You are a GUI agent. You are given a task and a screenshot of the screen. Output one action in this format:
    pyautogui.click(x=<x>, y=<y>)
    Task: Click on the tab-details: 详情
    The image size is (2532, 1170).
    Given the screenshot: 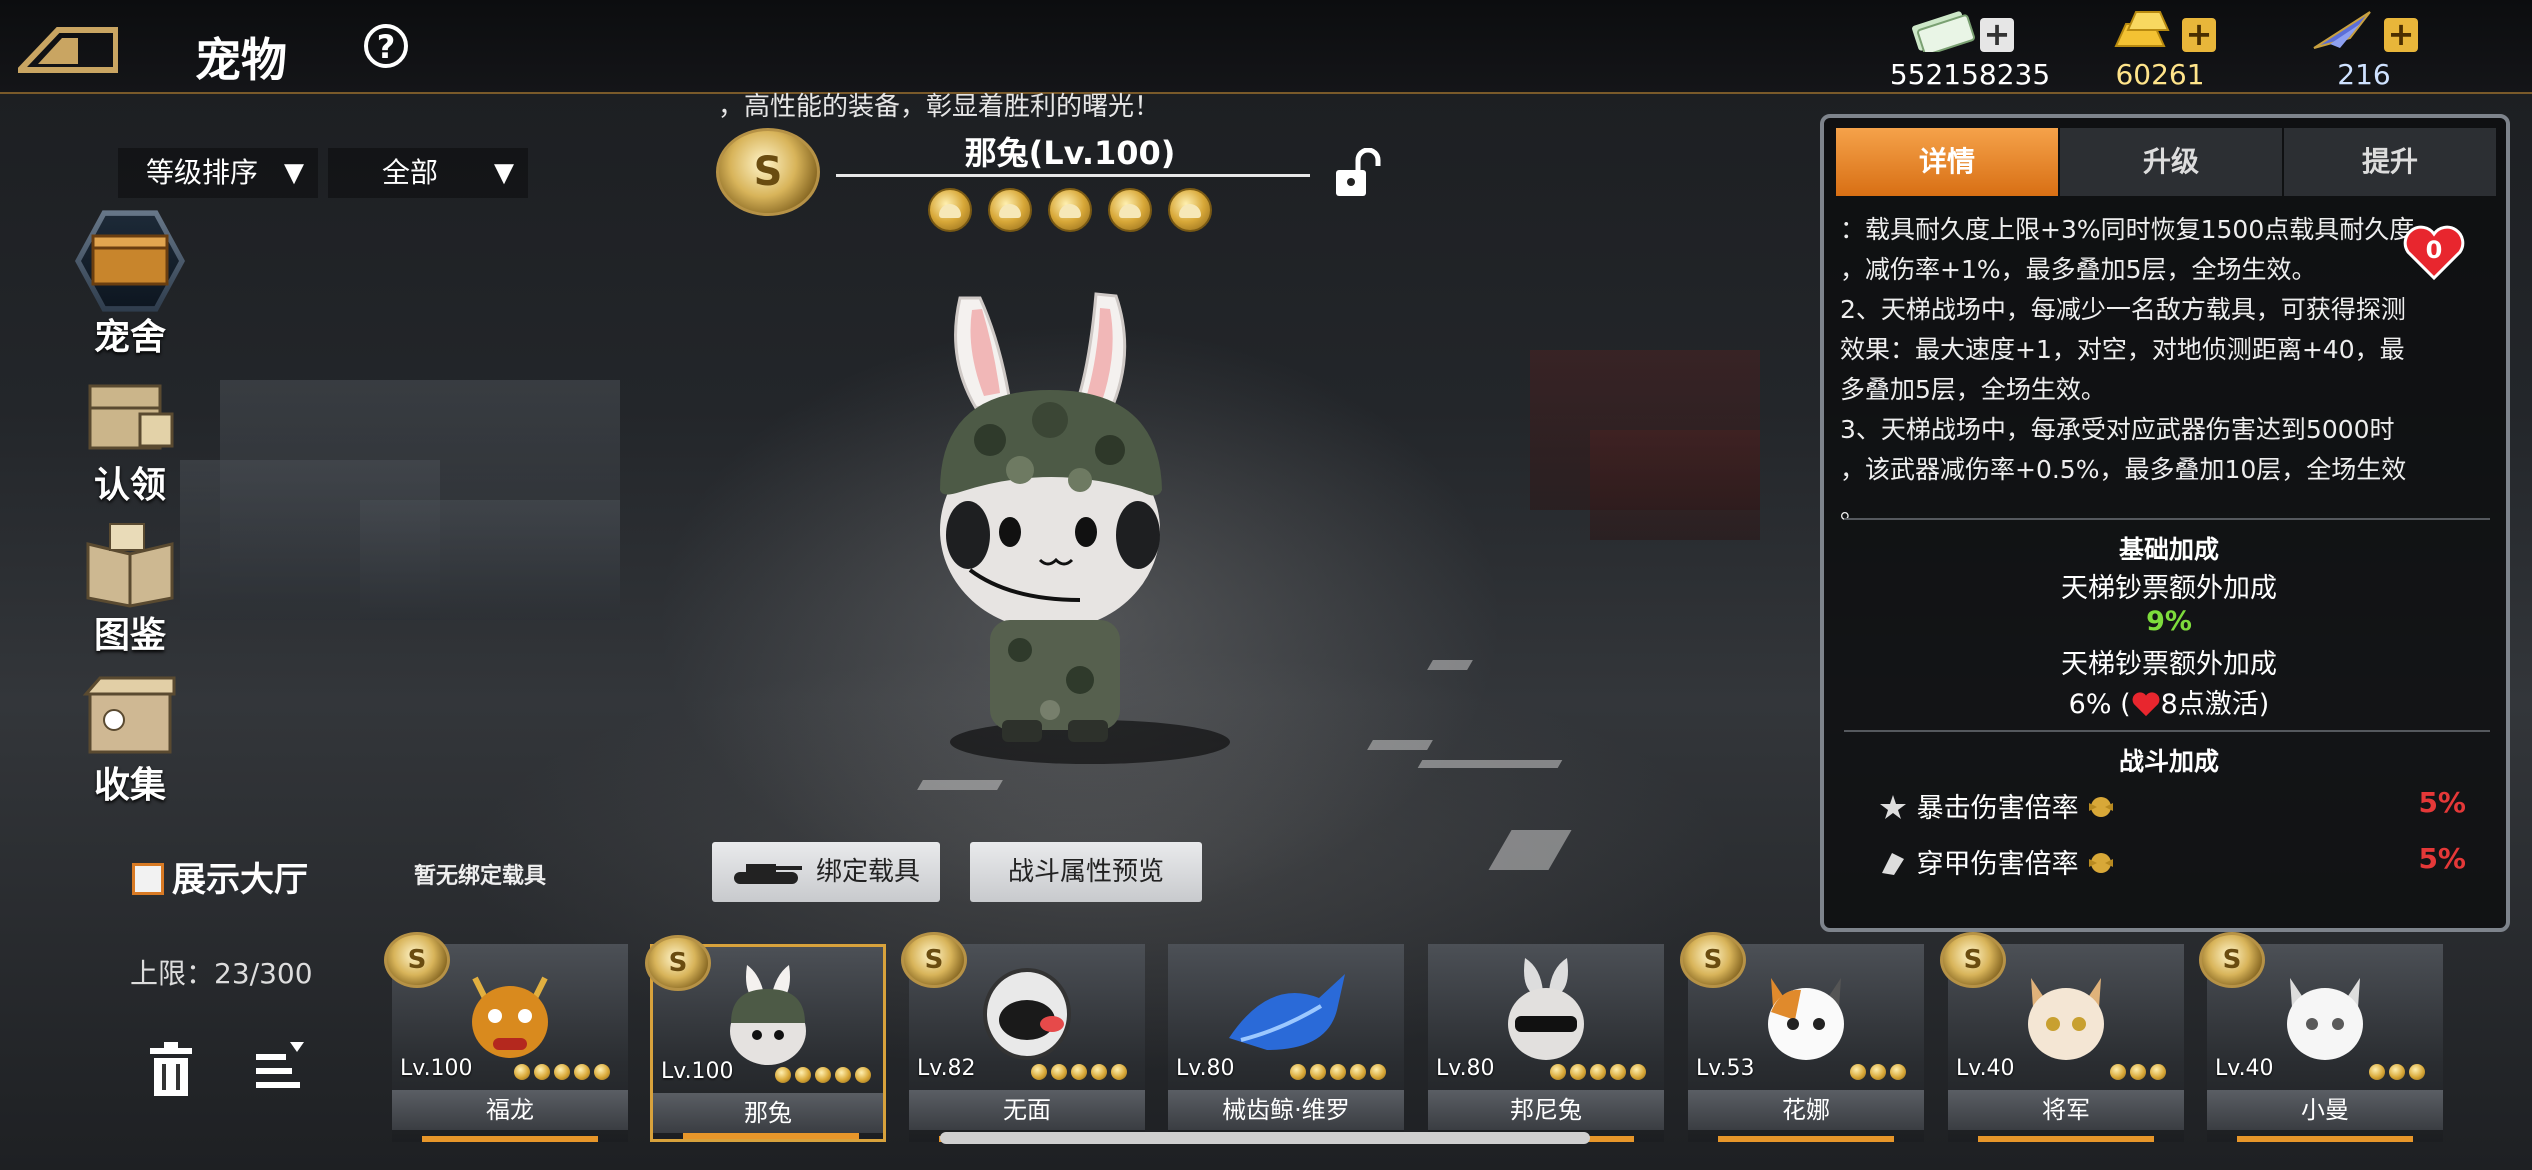 What is the action you would take?
    pyautogui.click(x=1947, y=162)
    